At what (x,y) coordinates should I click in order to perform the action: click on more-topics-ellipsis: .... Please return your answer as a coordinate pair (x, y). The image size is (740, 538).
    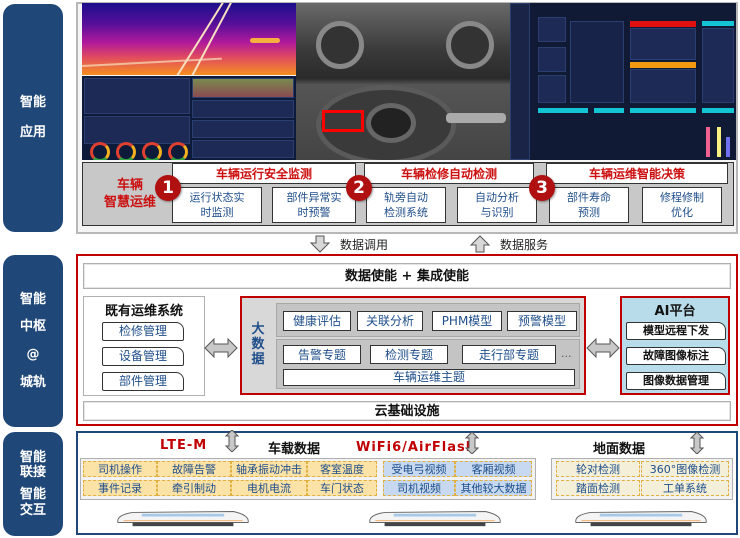
    Looking at the image, I should click on (566, 353).